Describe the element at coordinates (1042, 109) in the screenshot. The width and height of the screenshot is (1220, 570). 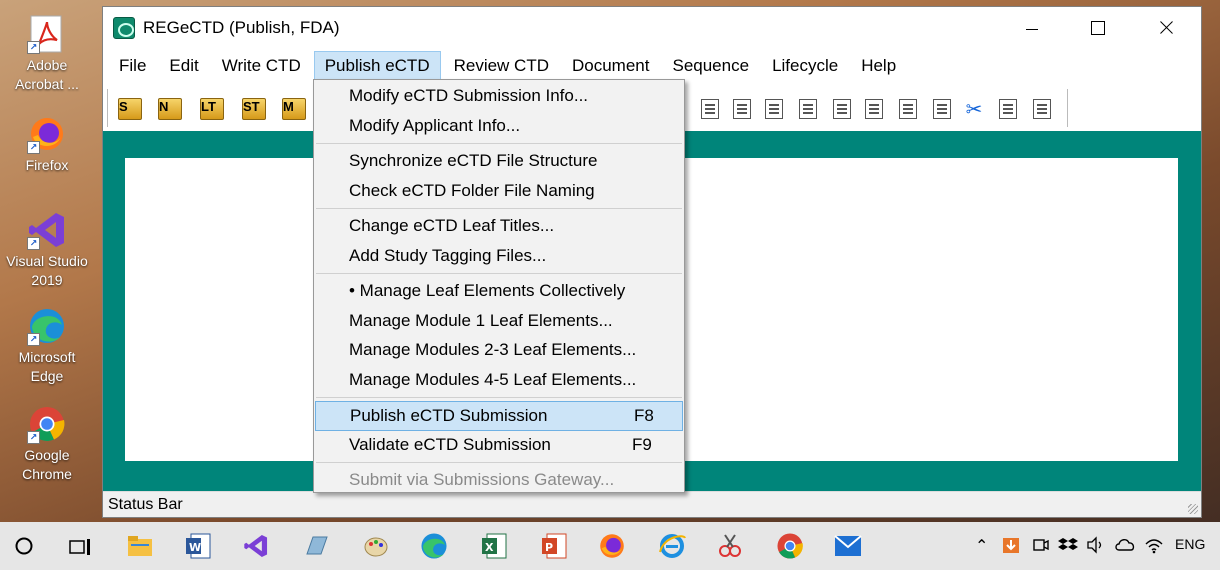
I see `toolbar-paste-button` at that location.